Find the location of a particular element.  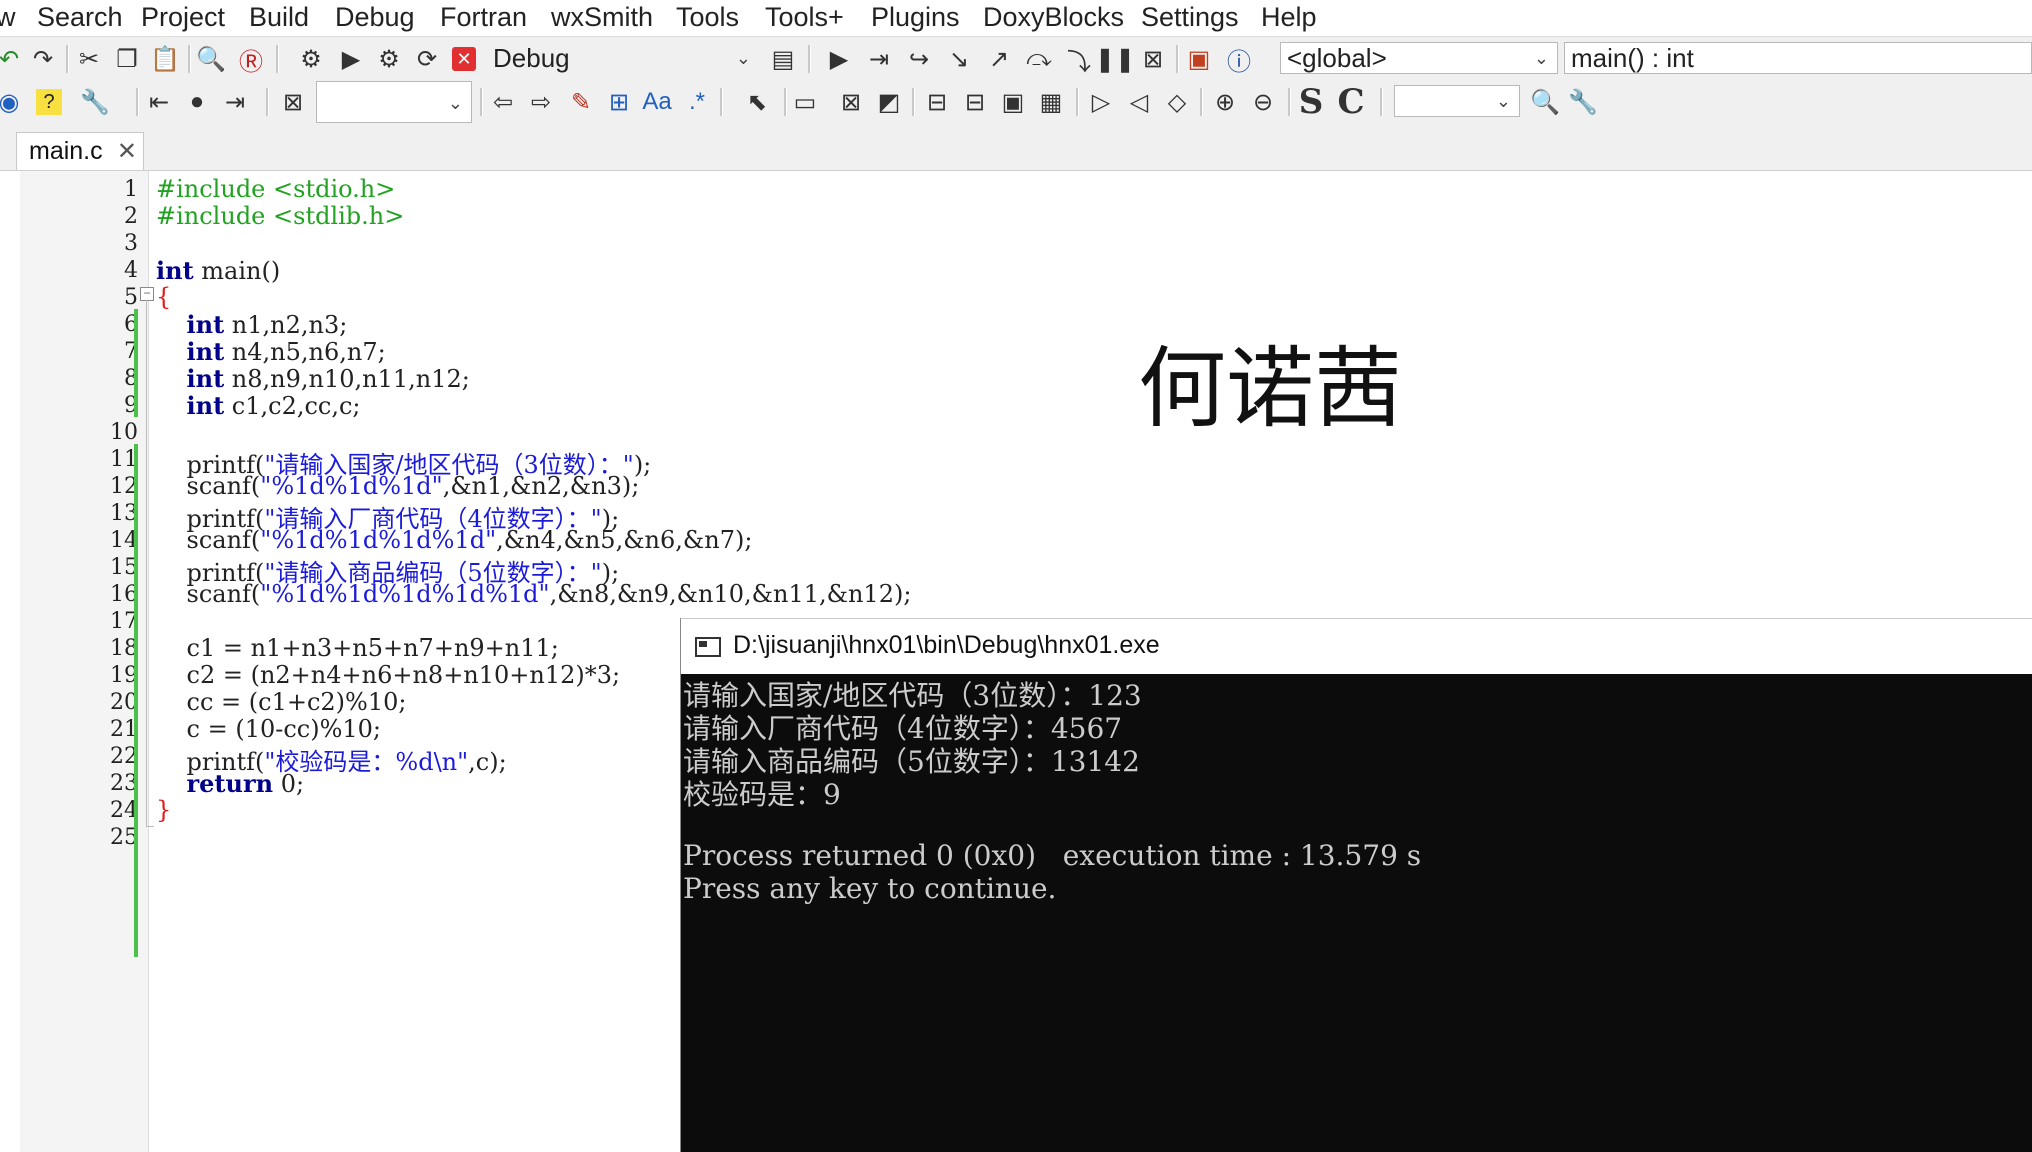

step-instruction-icon: ⤵ is located at coordinates (1079, 59).